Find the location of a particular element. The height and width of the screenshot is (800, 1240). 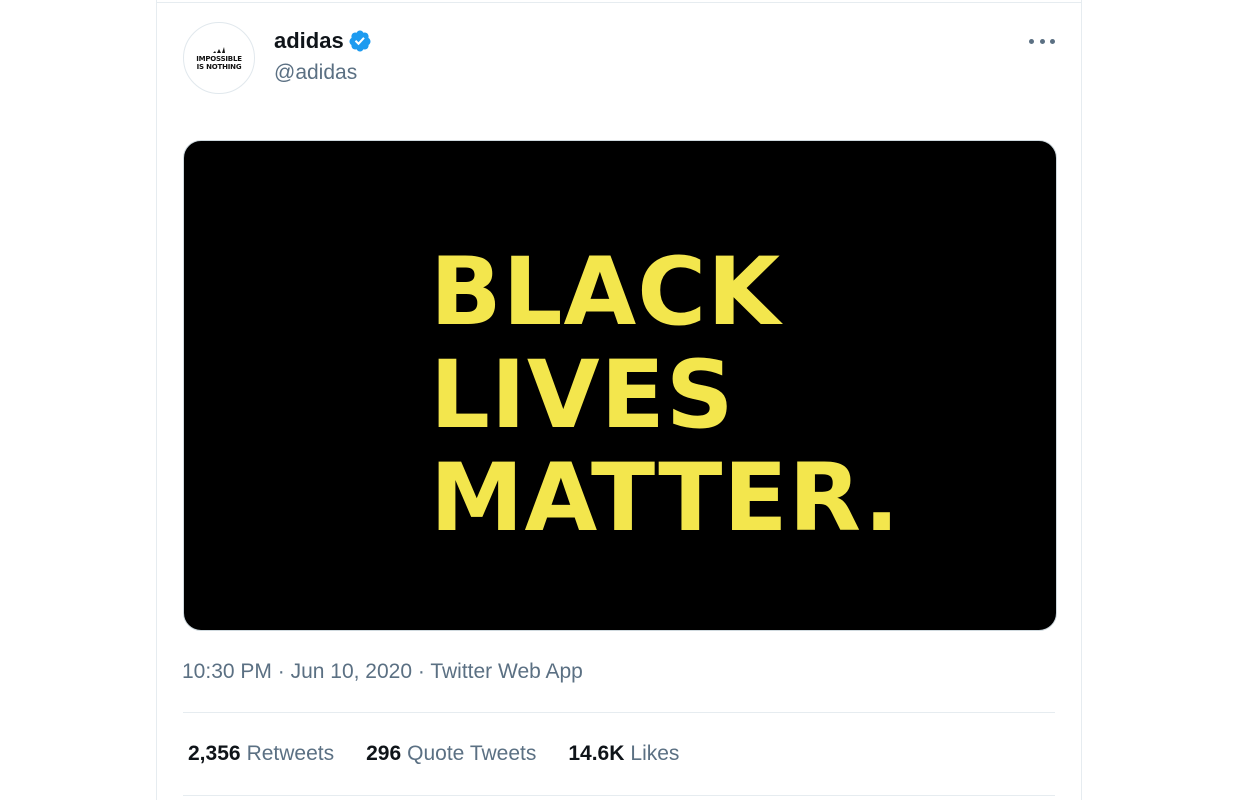

adidas-logo-icon is located at coordinates (219, 49).